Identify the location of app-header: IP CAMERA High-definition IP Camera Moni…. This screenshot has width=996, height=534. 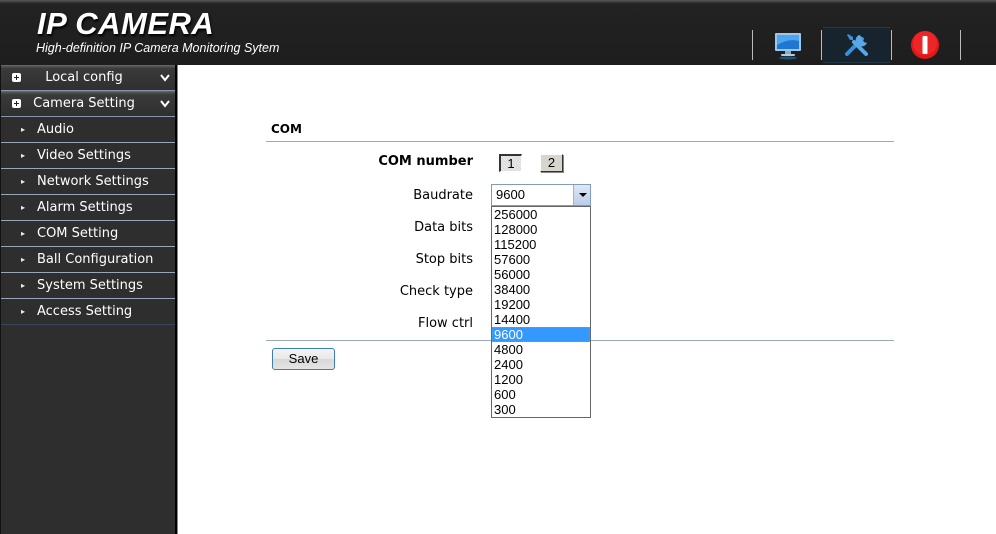
(498, 32).